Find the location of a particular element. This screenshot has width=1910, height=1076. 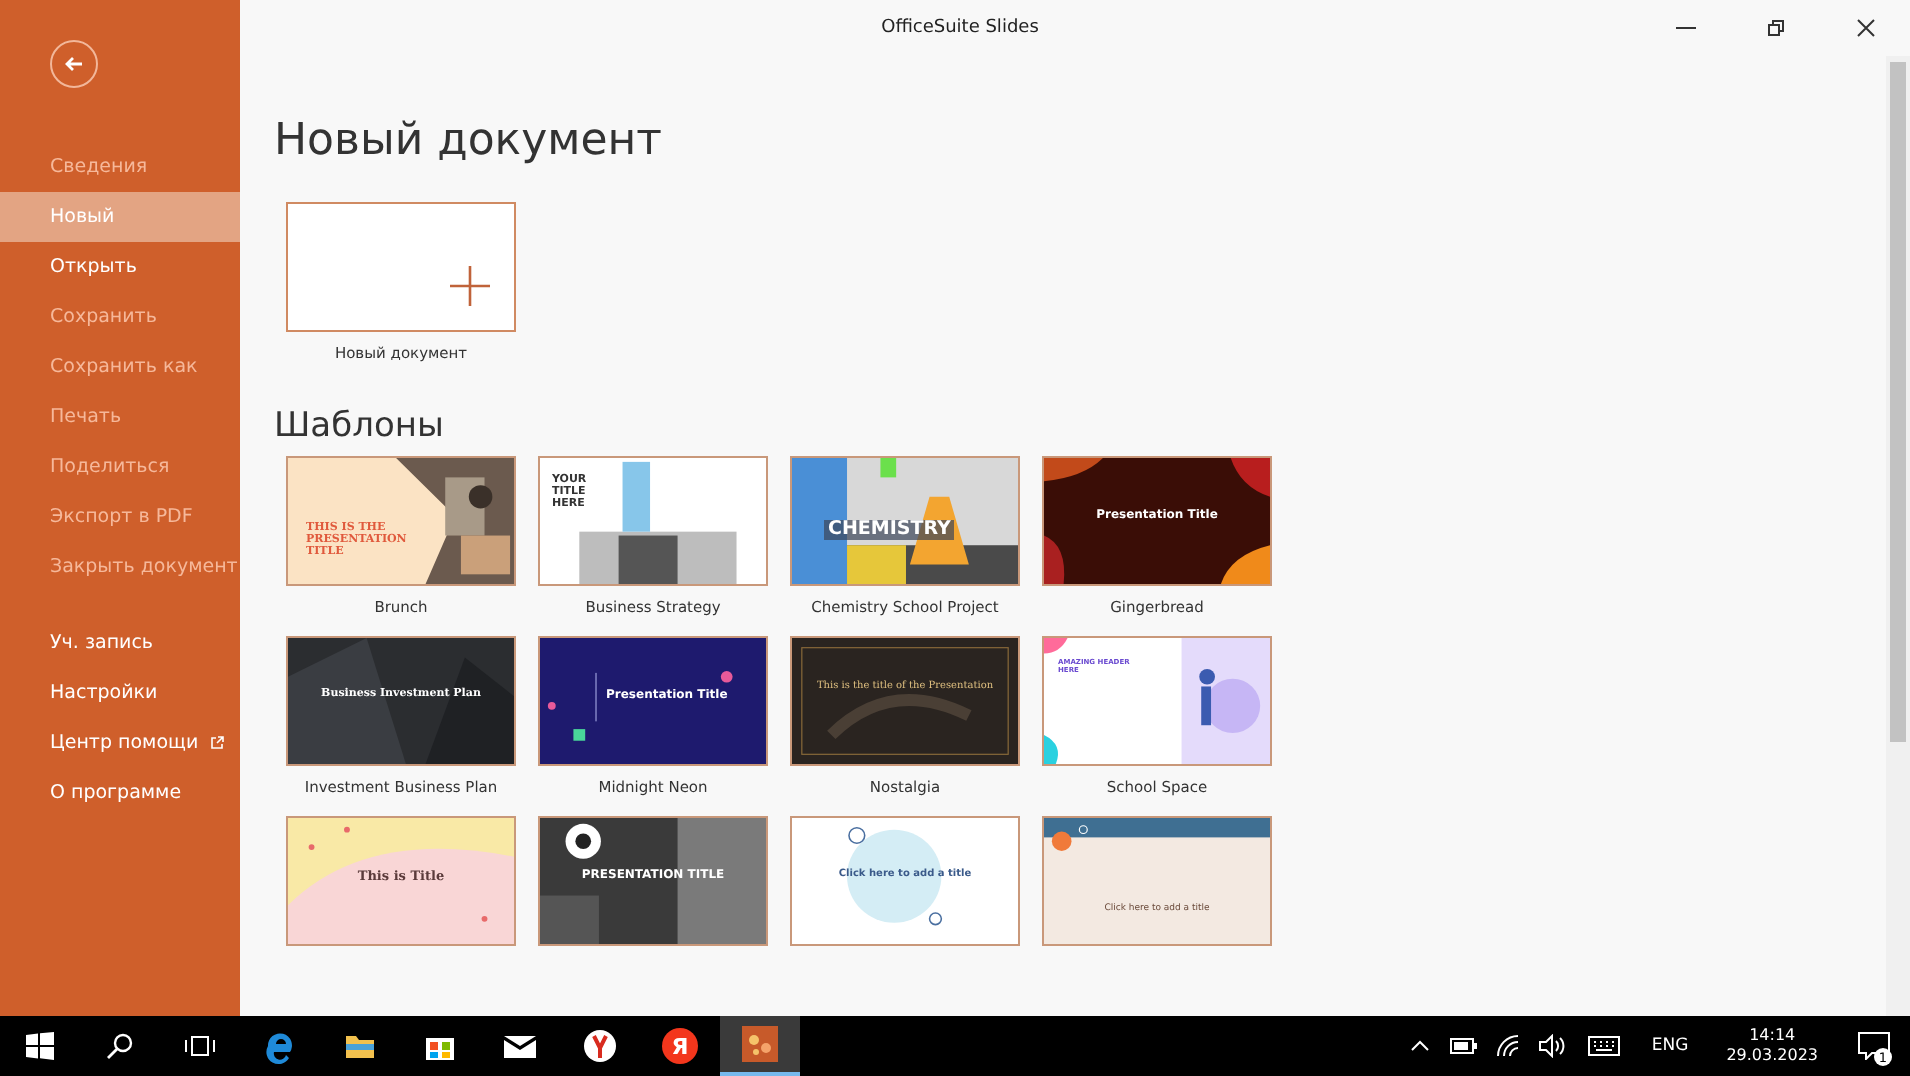

back-arrow-icon is located at coordinates (74, 64).